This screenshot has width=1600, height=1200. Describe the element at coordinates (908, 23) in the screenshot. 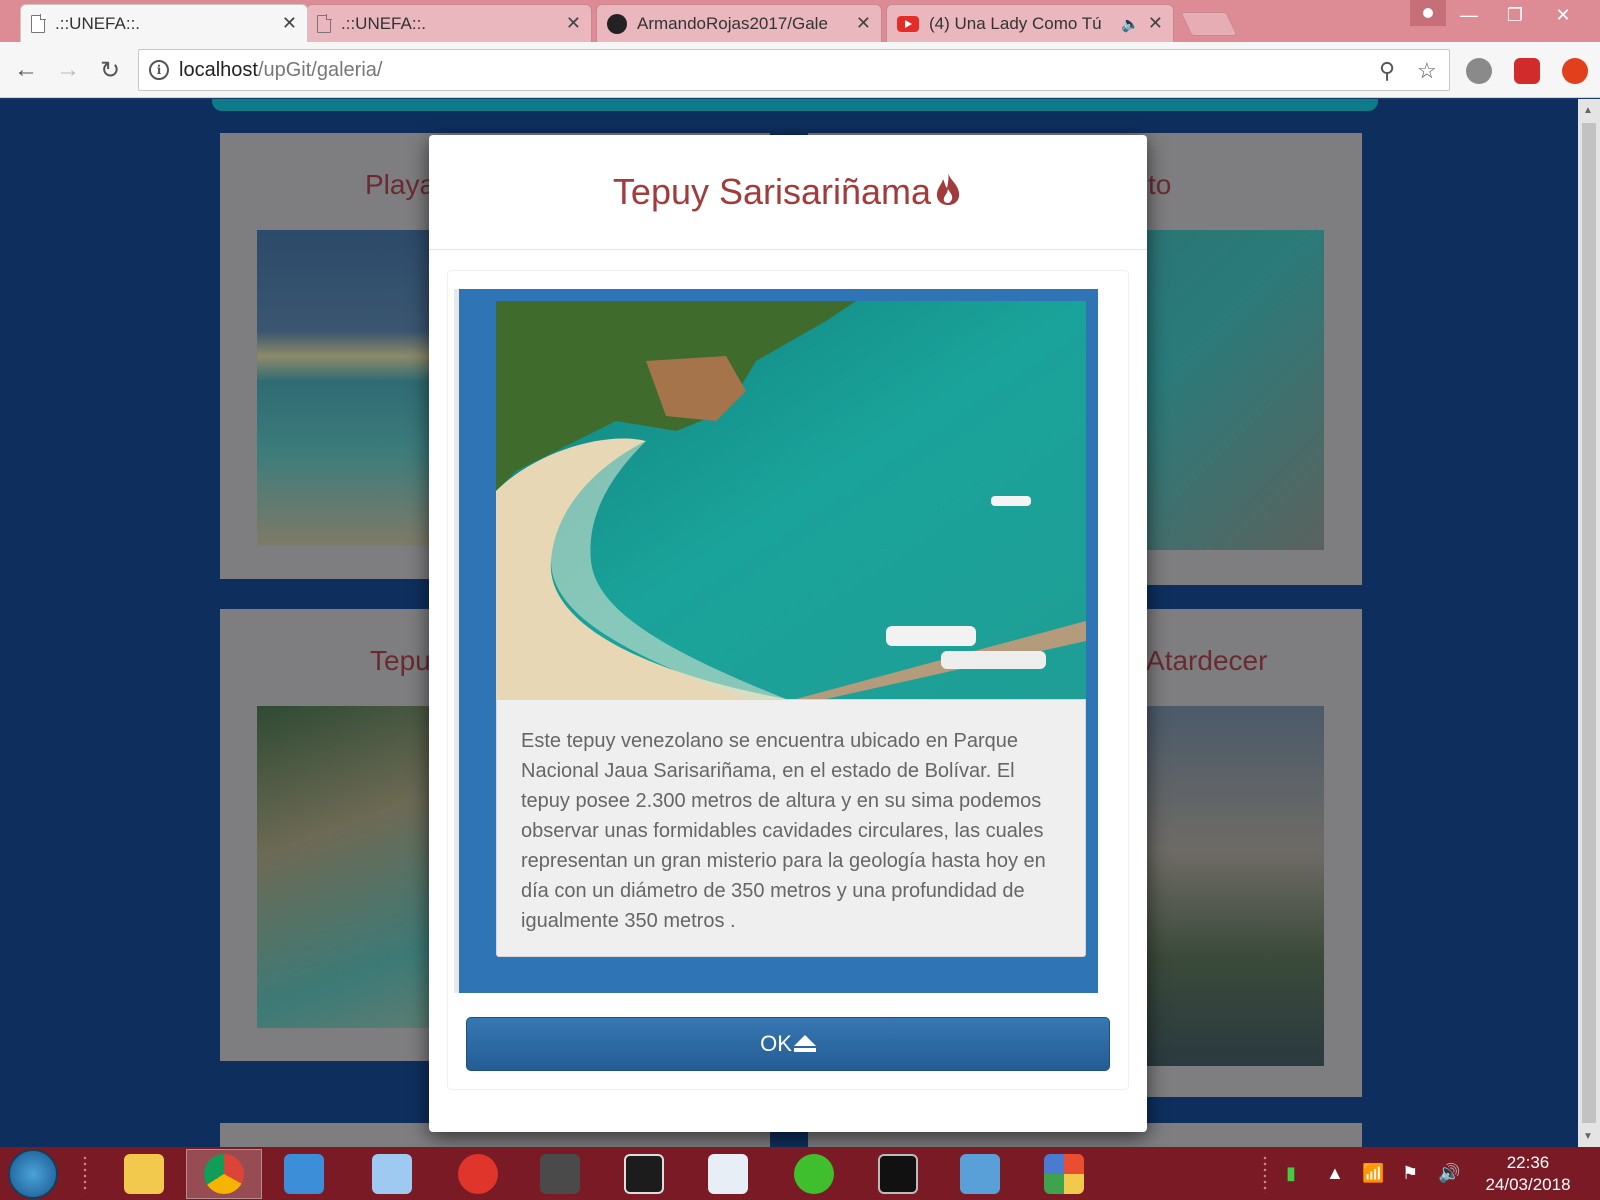

I see `youtube-icon` at that location.